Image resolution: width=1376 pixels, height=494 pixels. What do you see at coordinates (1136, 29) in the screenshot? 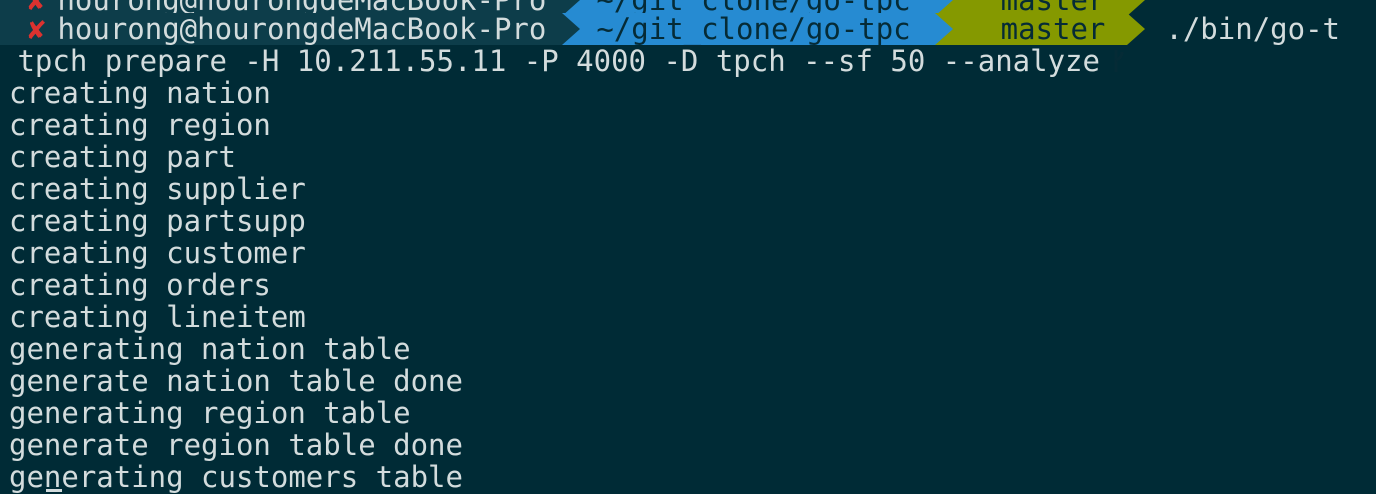
I see `powerline-end-icon` at bounding box center [1136, 29].